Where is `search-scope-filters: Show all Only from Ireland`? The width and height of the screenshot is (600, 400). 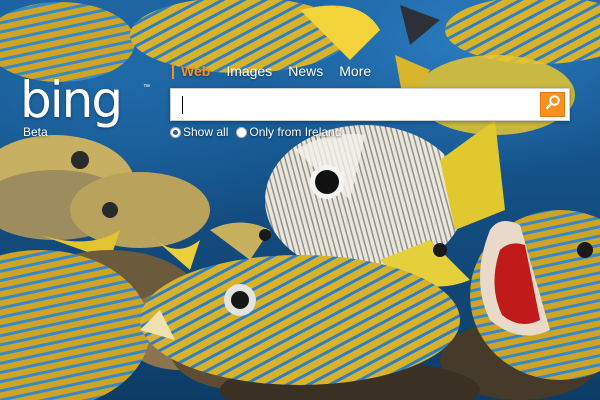
search-scope-filters: Show all Only from Ireland is located at coordinates (259, 132).